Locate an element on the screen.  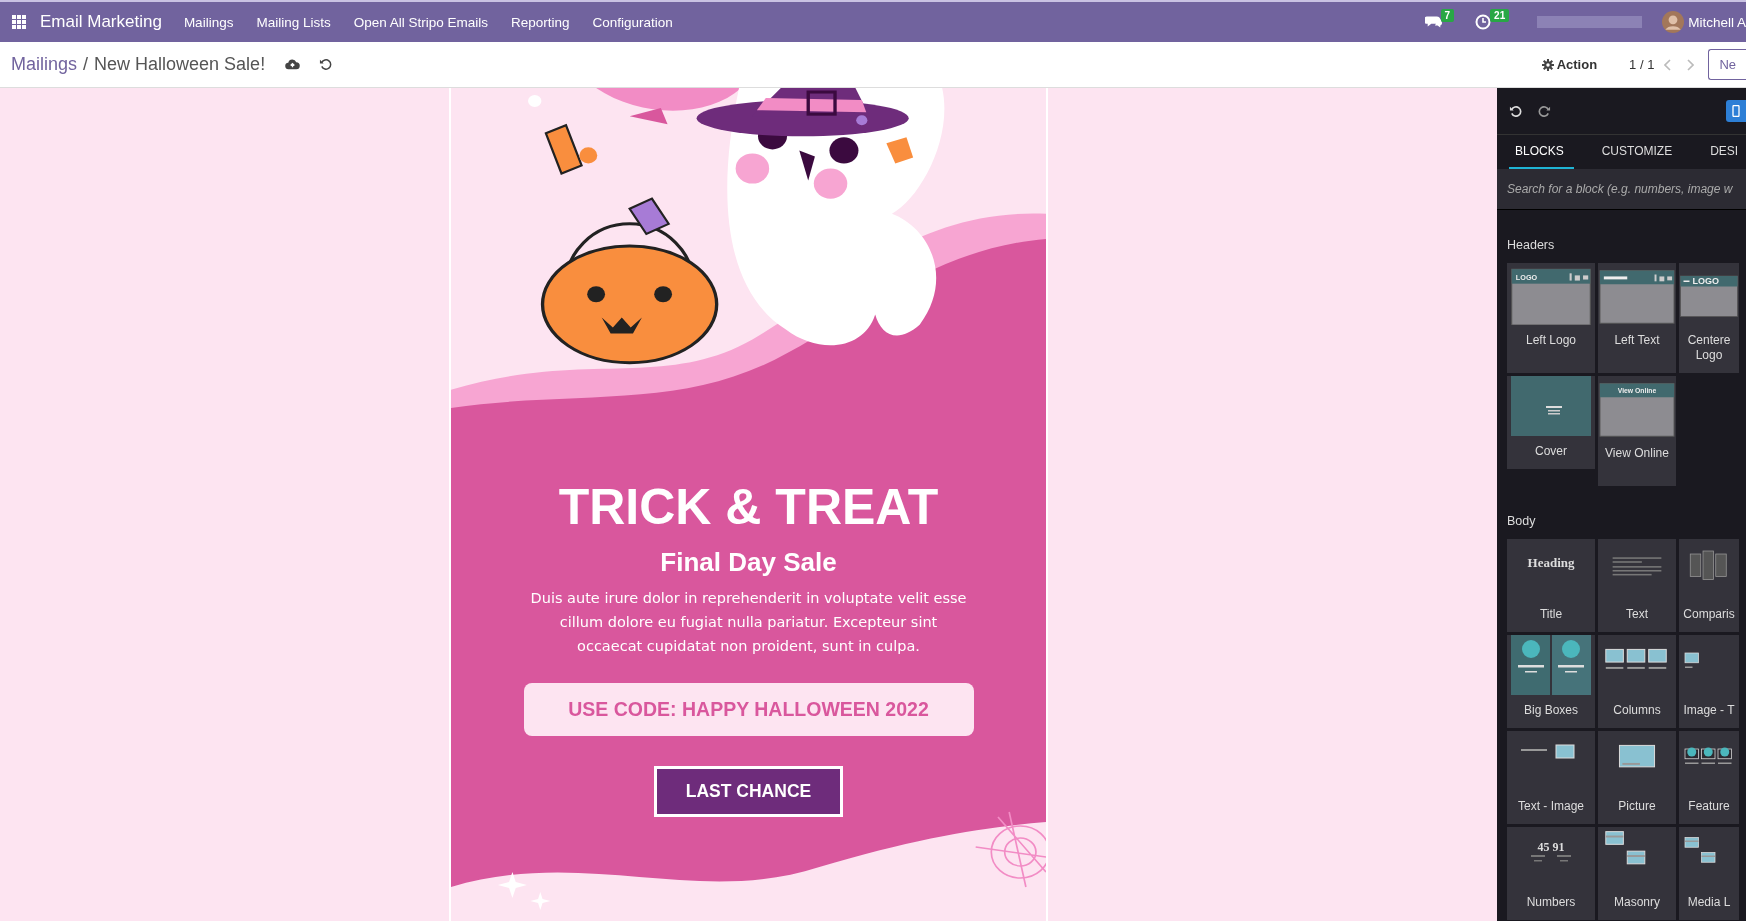
panel-tab: DESI is located at coordinates (1721, 152).